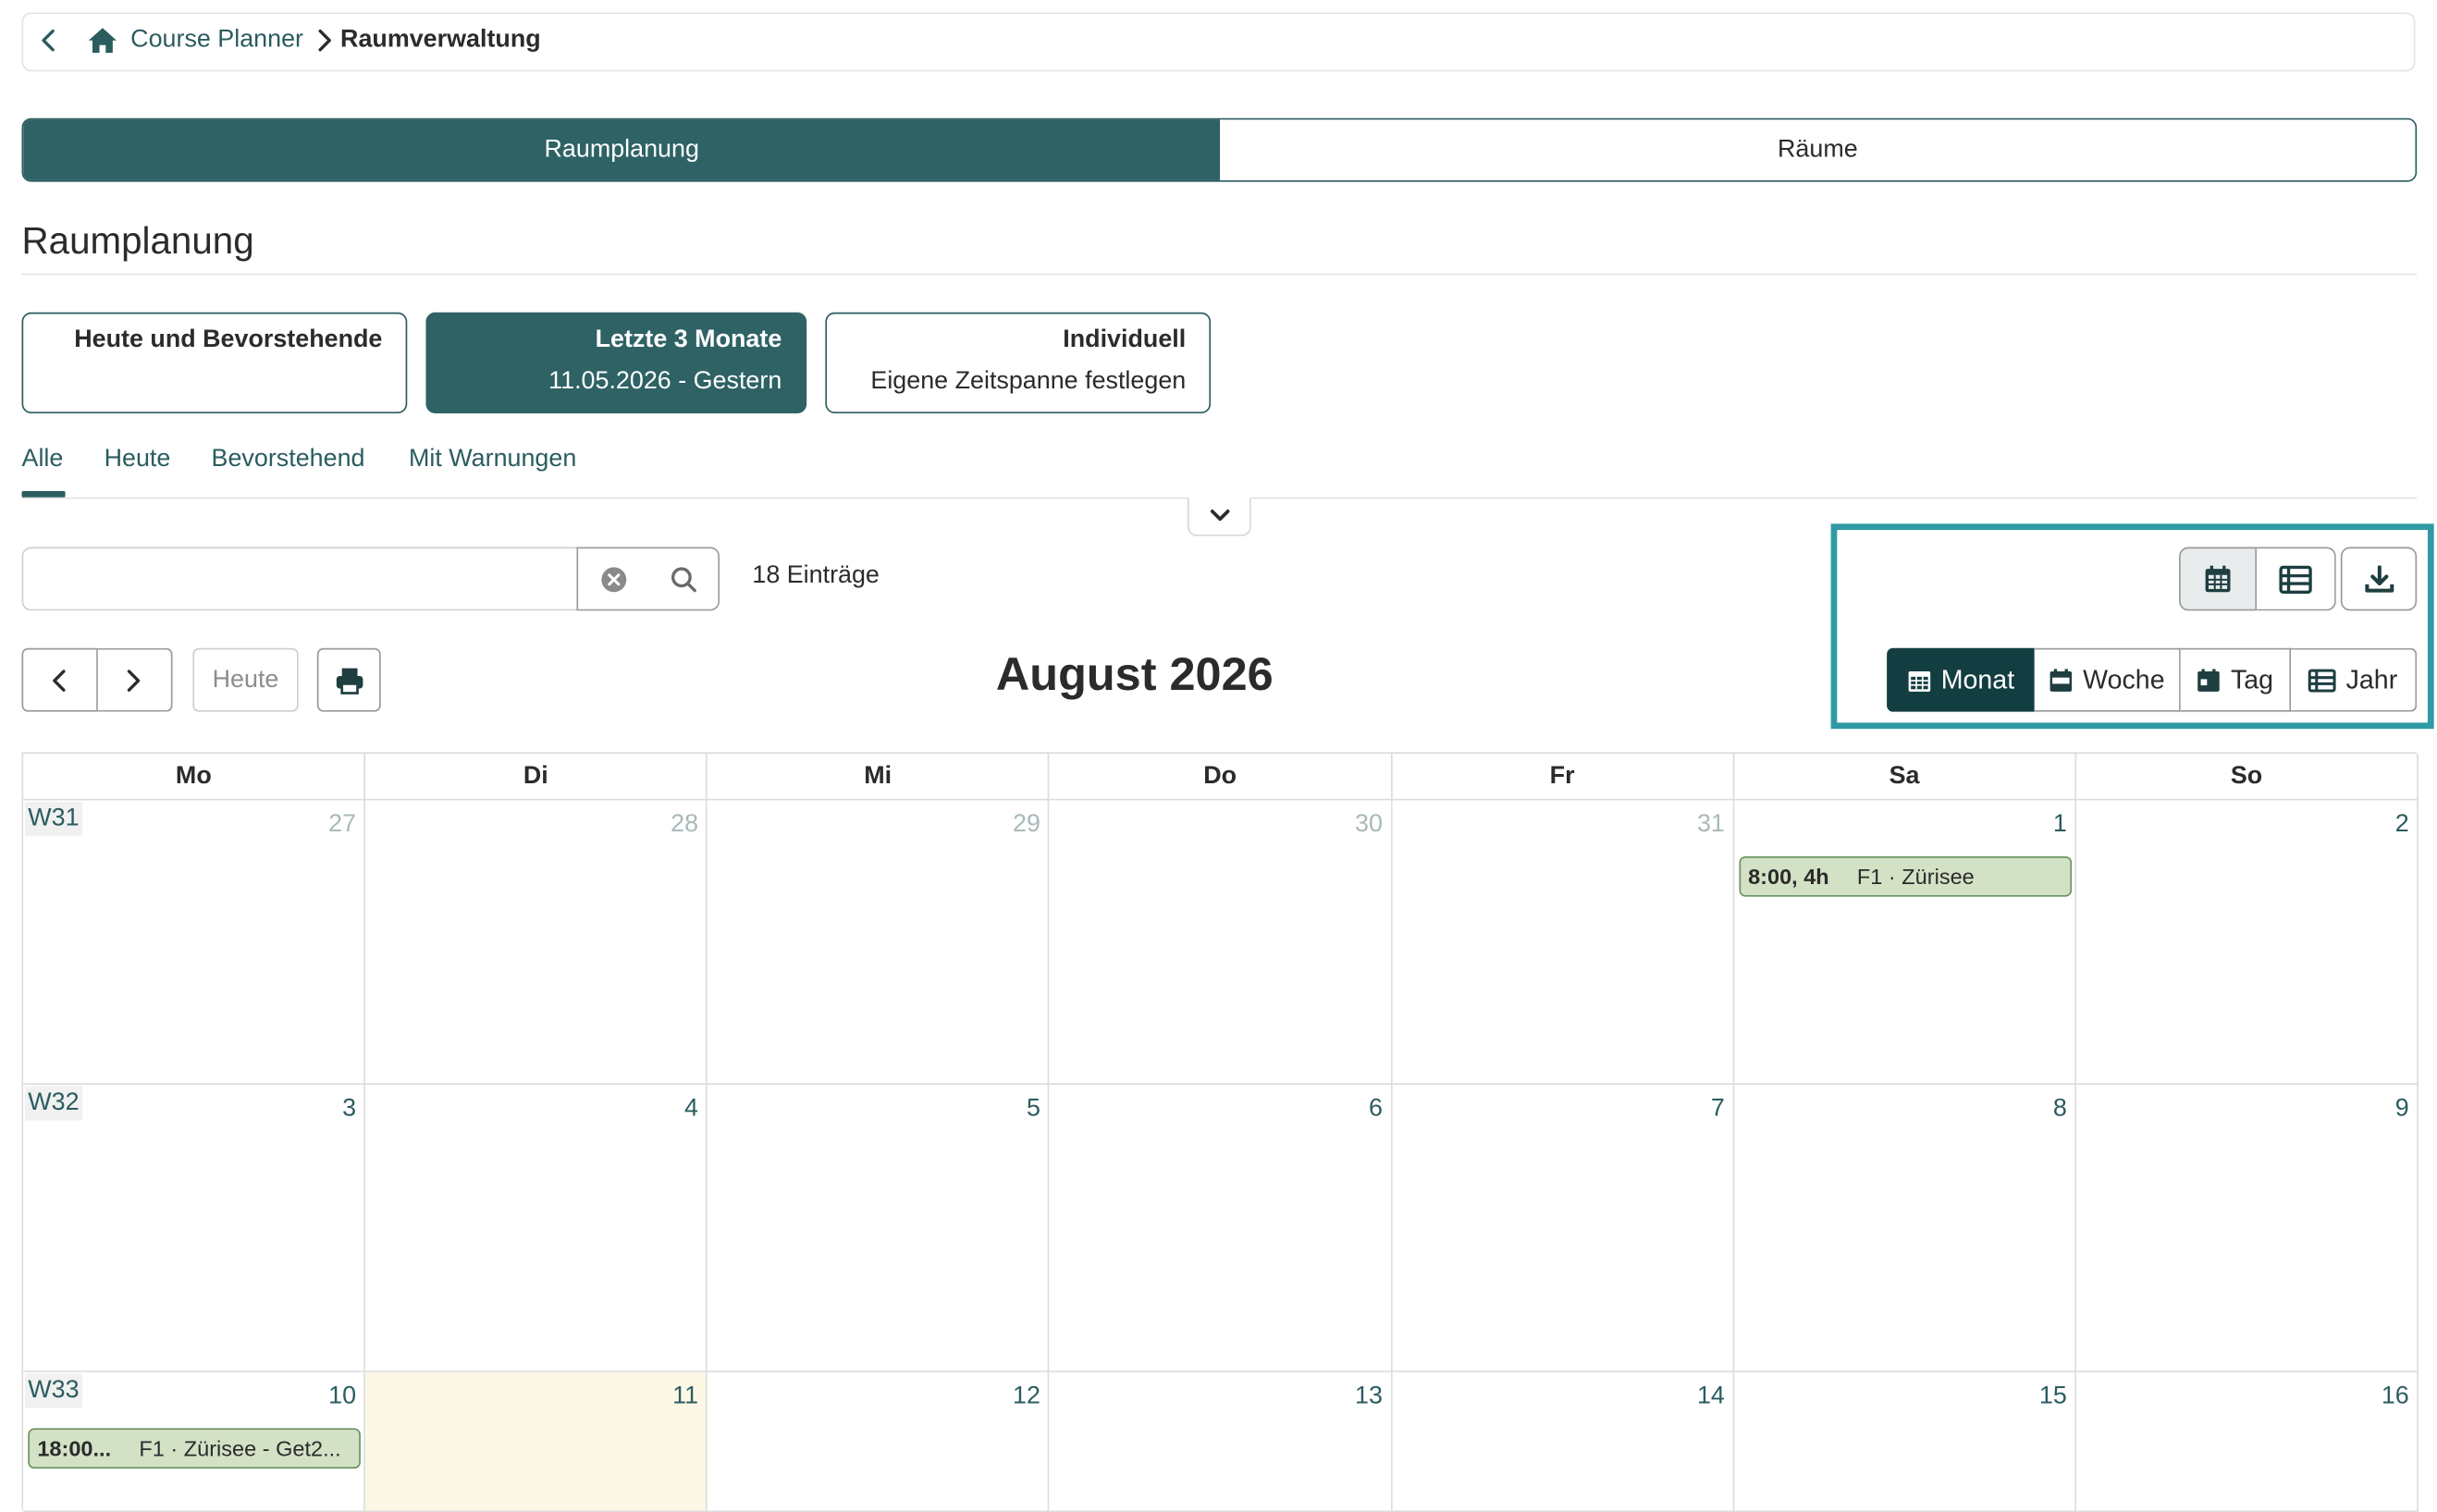 The width and height of the screenshot is (2437, 1512). What do you see at coordinates (2247, 777) in the screenshot?
I see `weekday-header: So` at bounding box center [2247, 777].